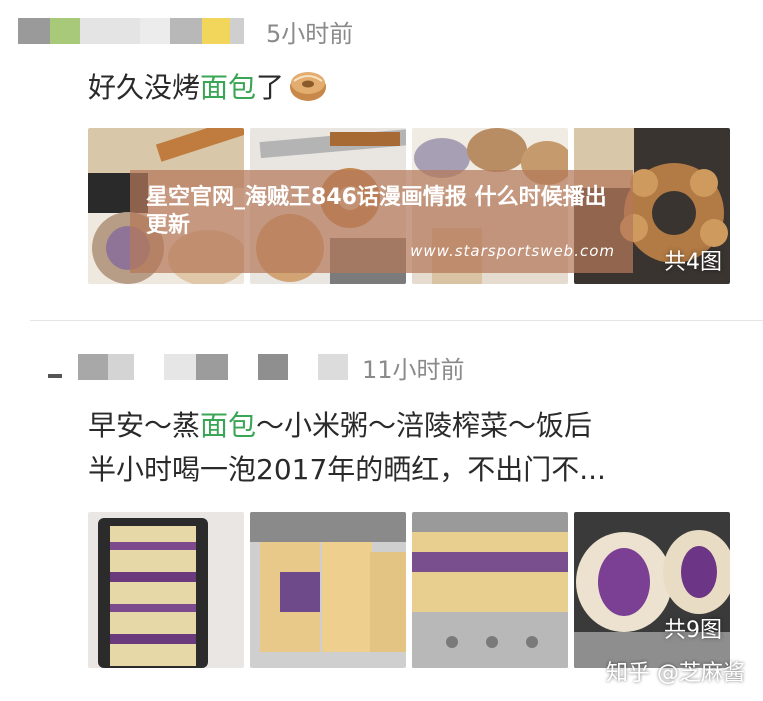 The height and width of the screenshot is (701, 763). Describe the element at coordinates (308, 86) in the screenshot. I see `bagel-icon` at that location.